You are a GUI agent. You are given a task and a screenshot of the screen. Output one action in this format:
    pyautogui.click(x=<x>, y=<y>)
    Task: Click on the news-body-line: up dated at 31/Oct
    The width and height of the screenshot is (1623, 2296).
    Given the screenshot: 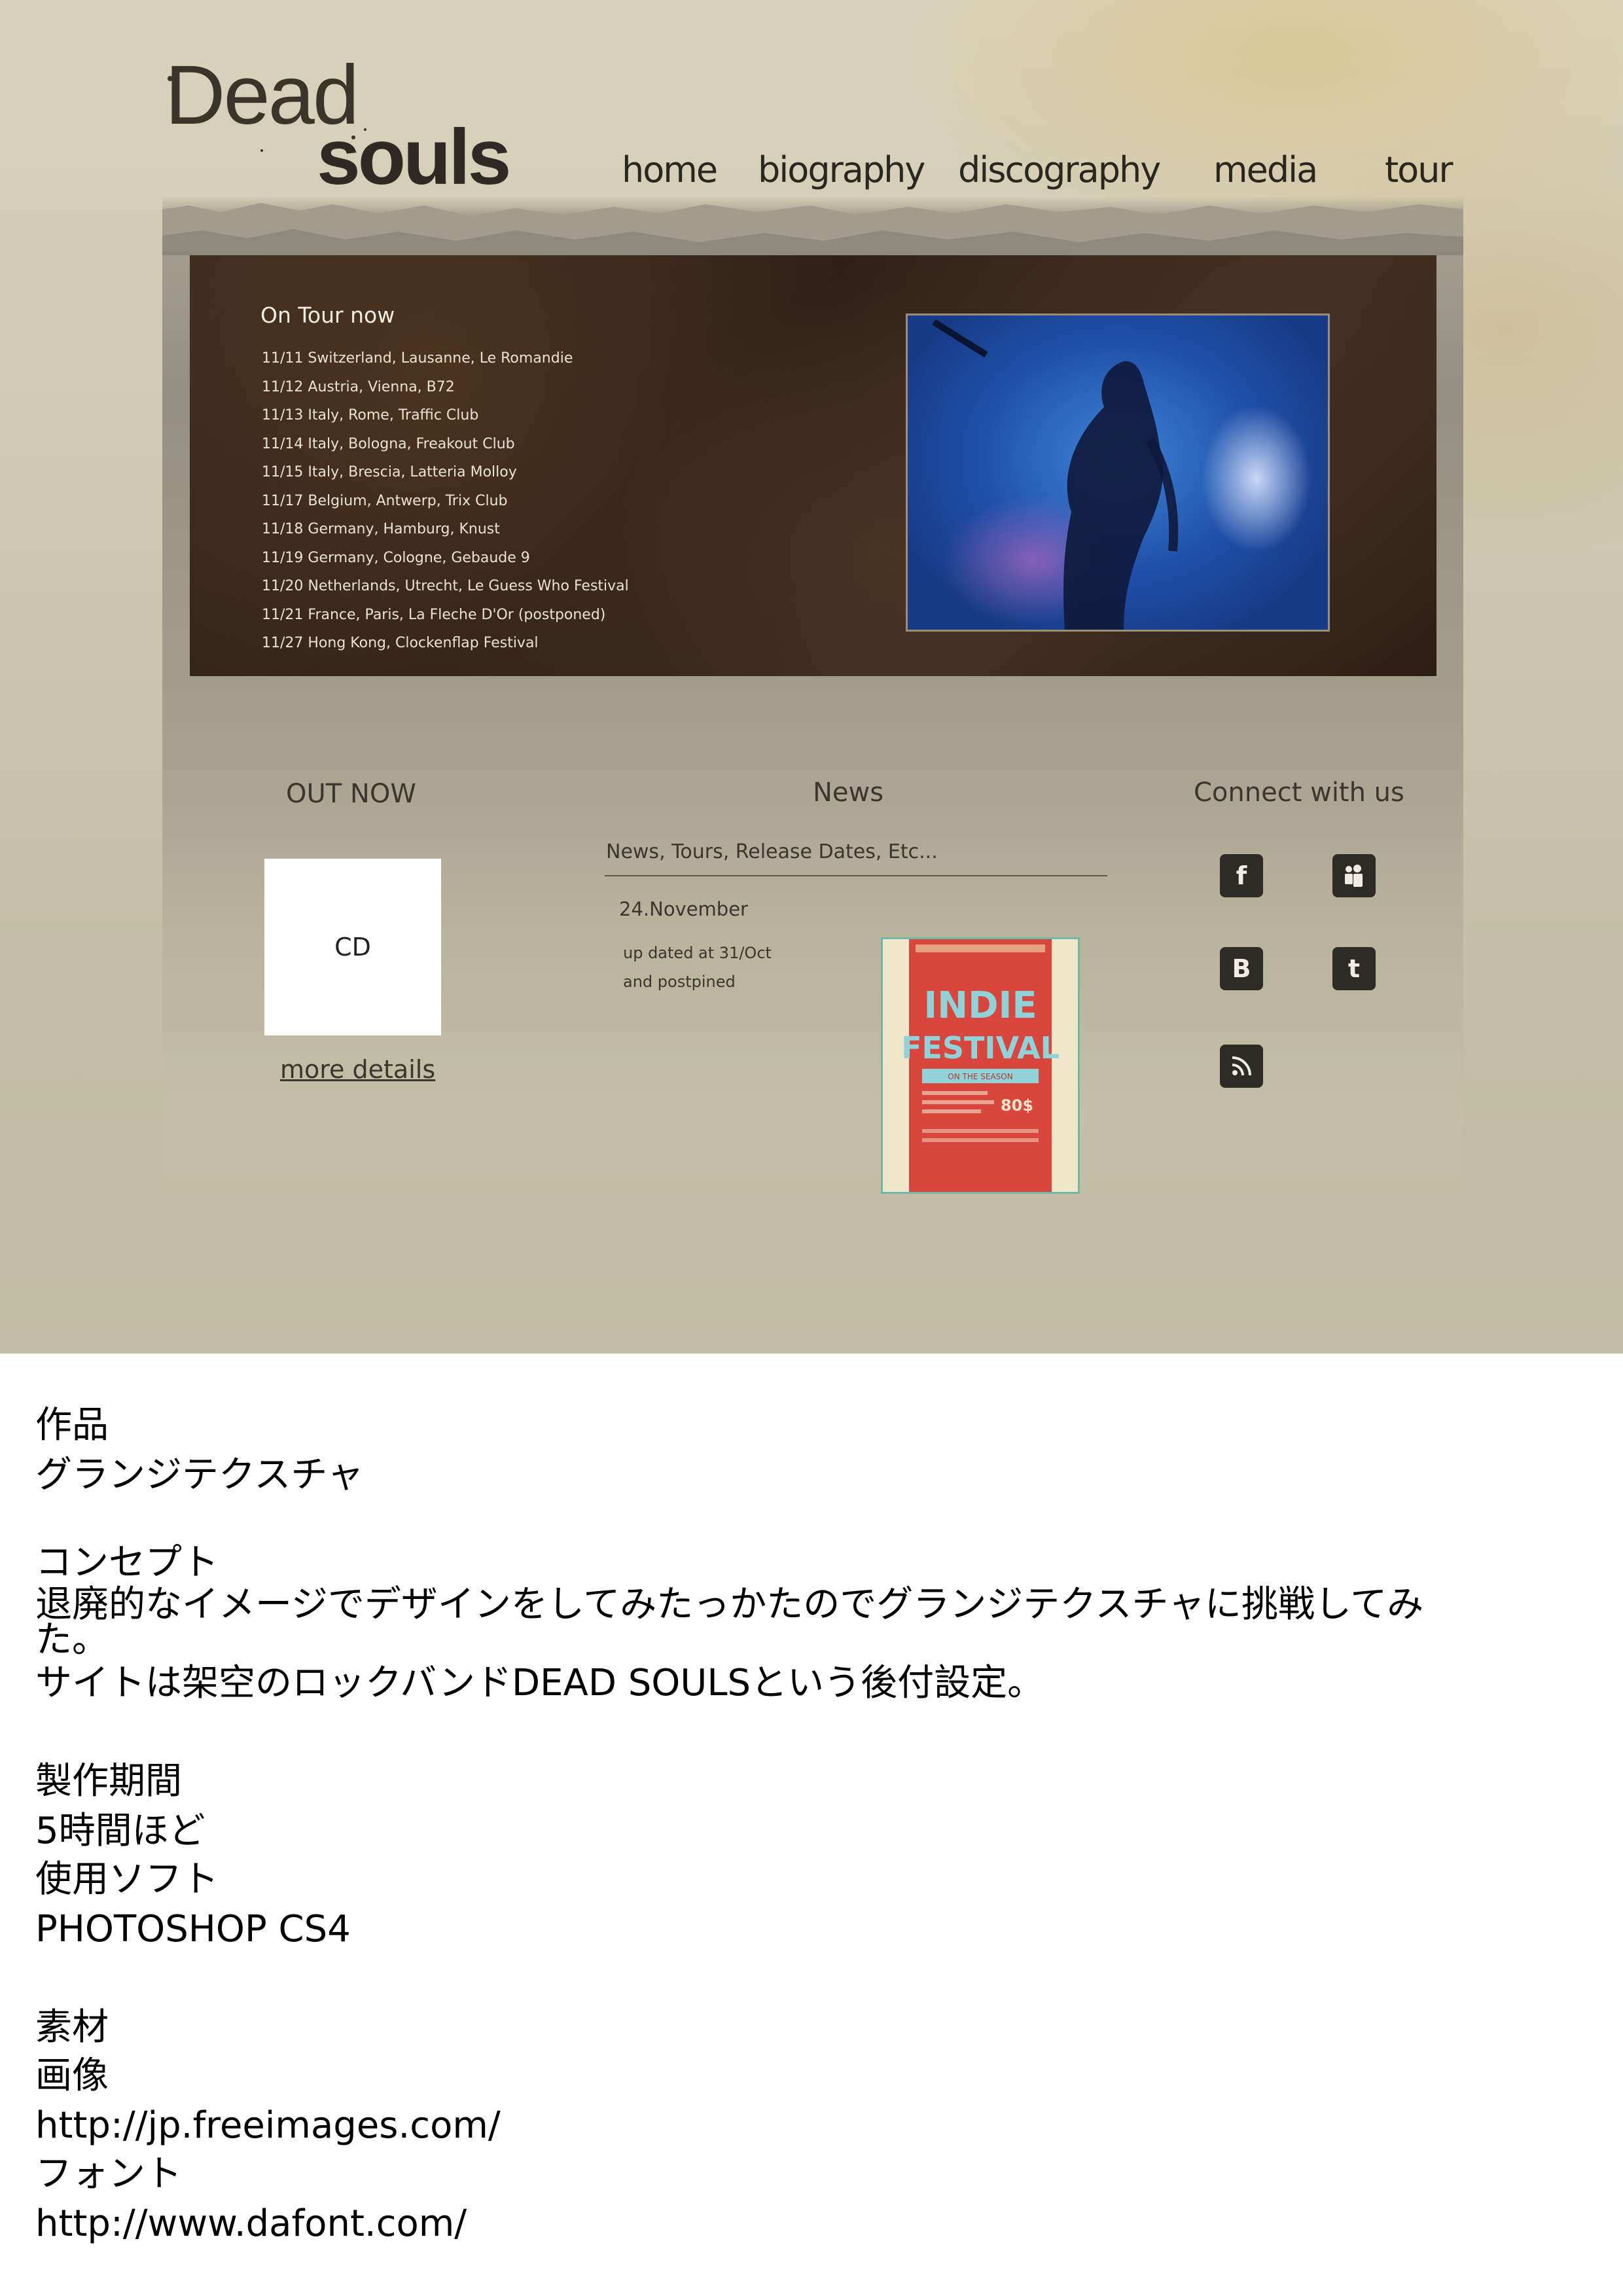 What is the action you would take?
    pyautogui.click(x=698, y=953)
    